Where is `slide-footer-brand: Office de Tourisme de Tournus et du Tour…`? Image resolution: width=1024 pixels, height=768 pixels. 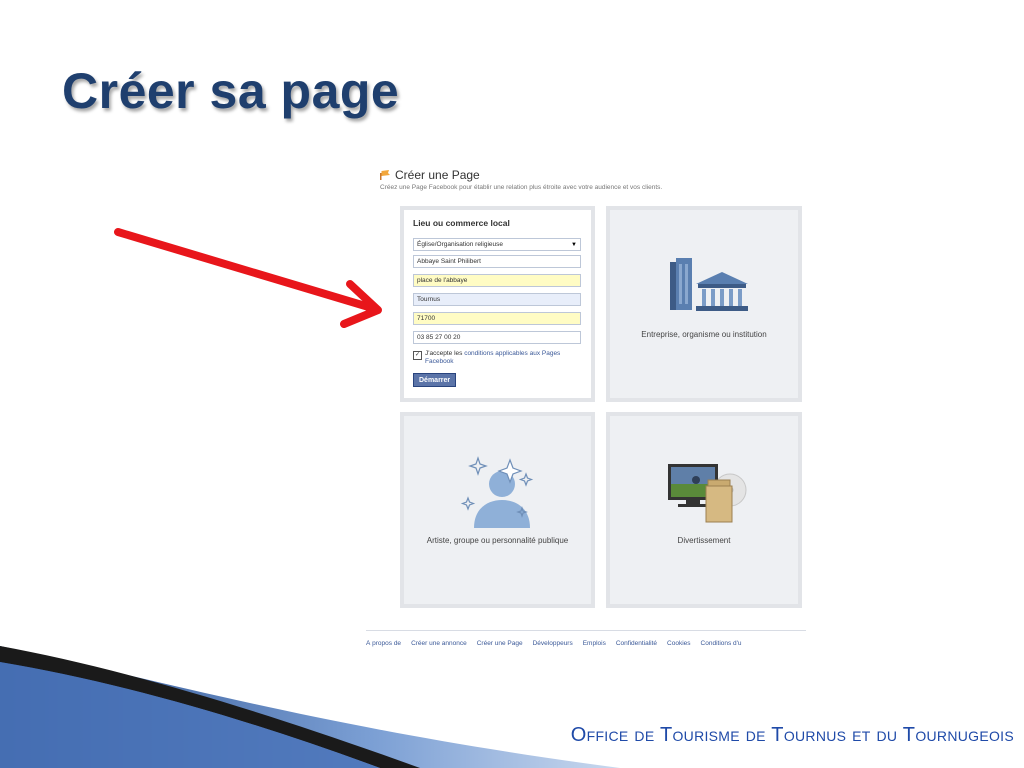
slide-footer-brand: Office de Tourisme de Tournus et du Tour… is located at coordinates (792, 735).